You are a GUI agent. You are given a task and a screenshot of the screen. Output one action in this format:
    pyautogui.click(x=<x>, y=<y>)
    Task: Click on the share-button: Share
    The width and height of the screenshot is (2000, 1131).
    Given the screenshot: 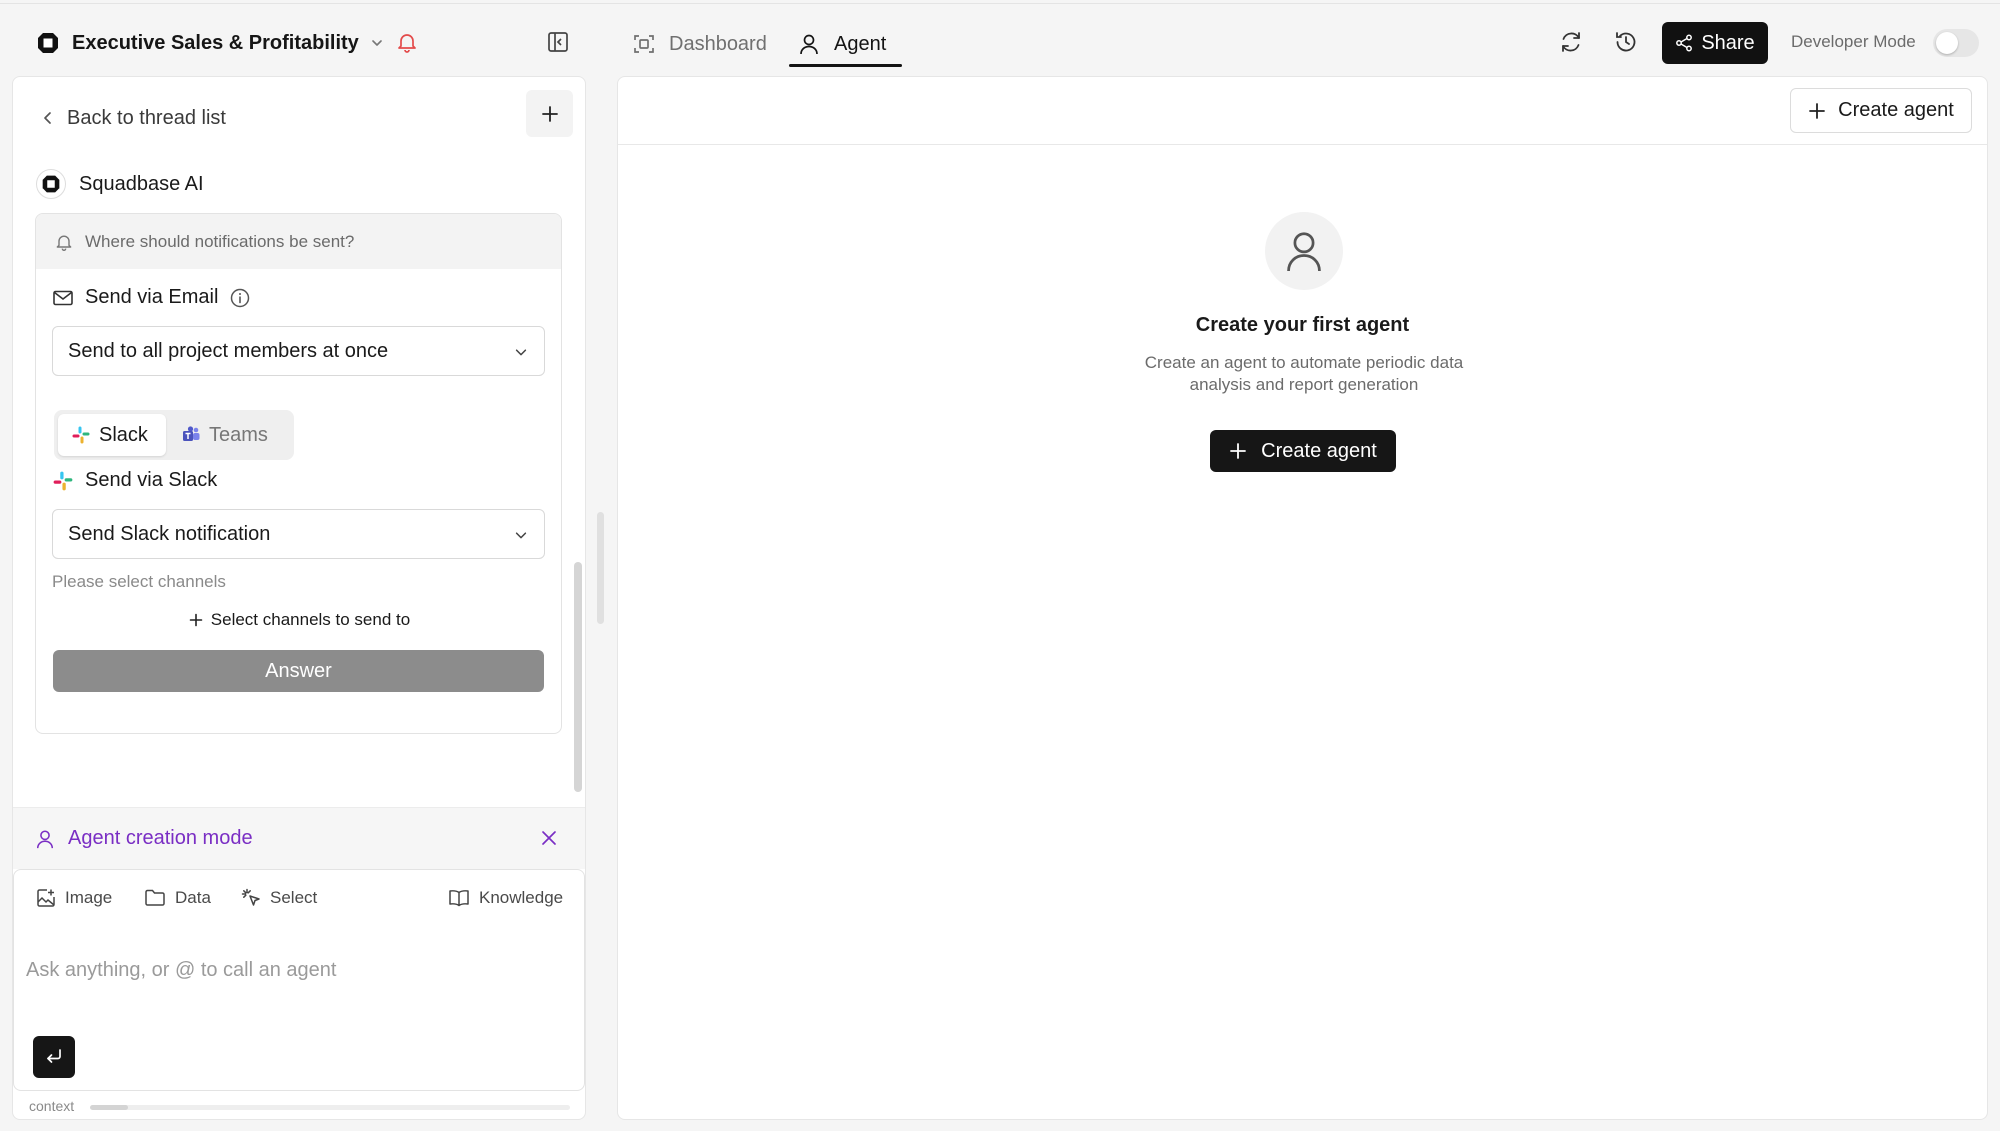 What is the action you would take?
    pyautogui.click(x=1715, y=43)
    